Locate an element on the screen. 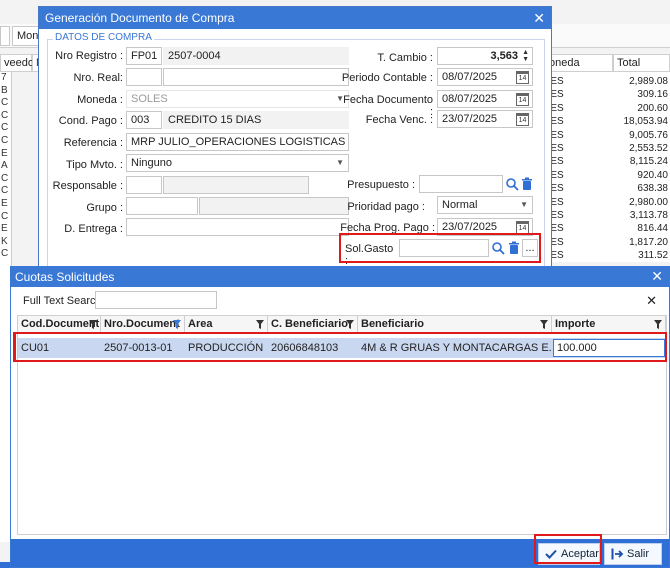  cond-pago-code: 003 is located at coordinates (144, 120).